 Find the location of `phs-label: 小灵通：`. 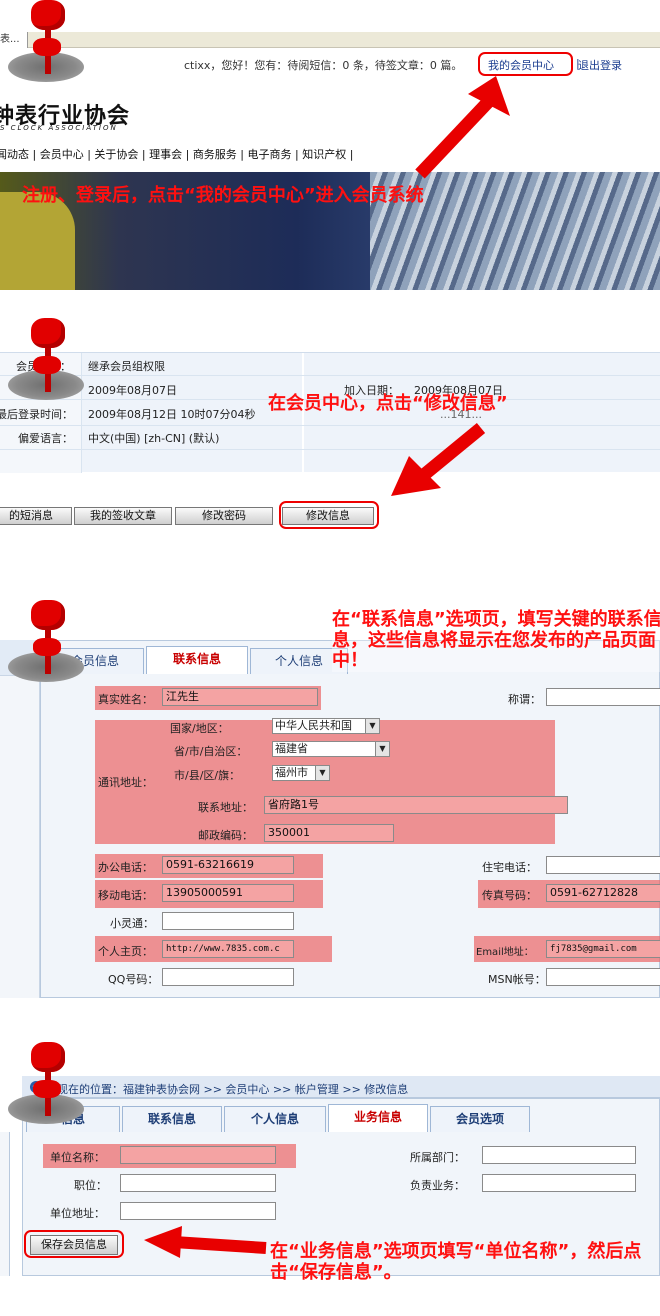

phs-label: 小灵通： is located at coordinates (132, 923).